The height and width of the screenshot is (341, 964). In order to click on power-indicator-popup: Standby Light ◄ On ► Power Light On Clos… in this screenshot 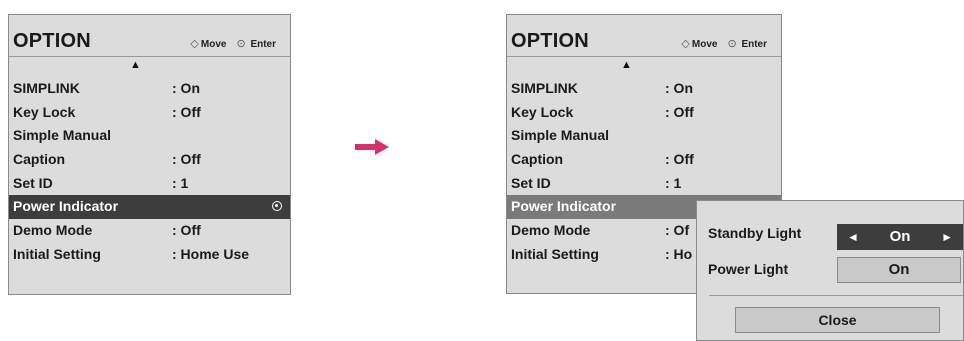, I will do `click(830, 270)`.